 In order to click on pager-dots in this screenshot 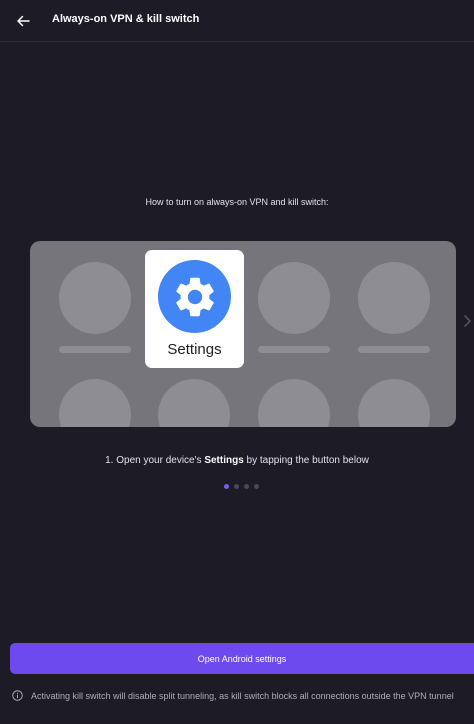, I will do `click(241, 486)`.